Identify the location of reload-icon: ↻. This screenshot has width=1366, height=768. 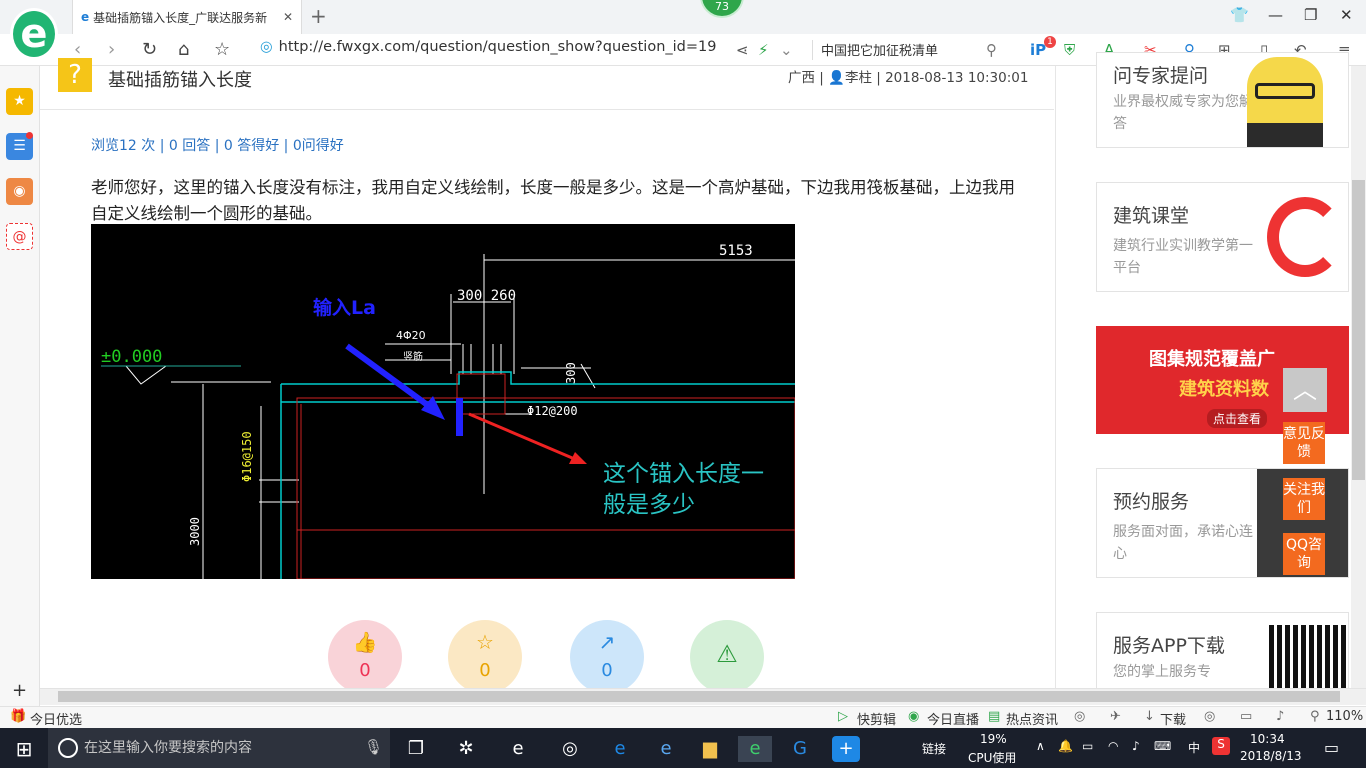
(149, 49).